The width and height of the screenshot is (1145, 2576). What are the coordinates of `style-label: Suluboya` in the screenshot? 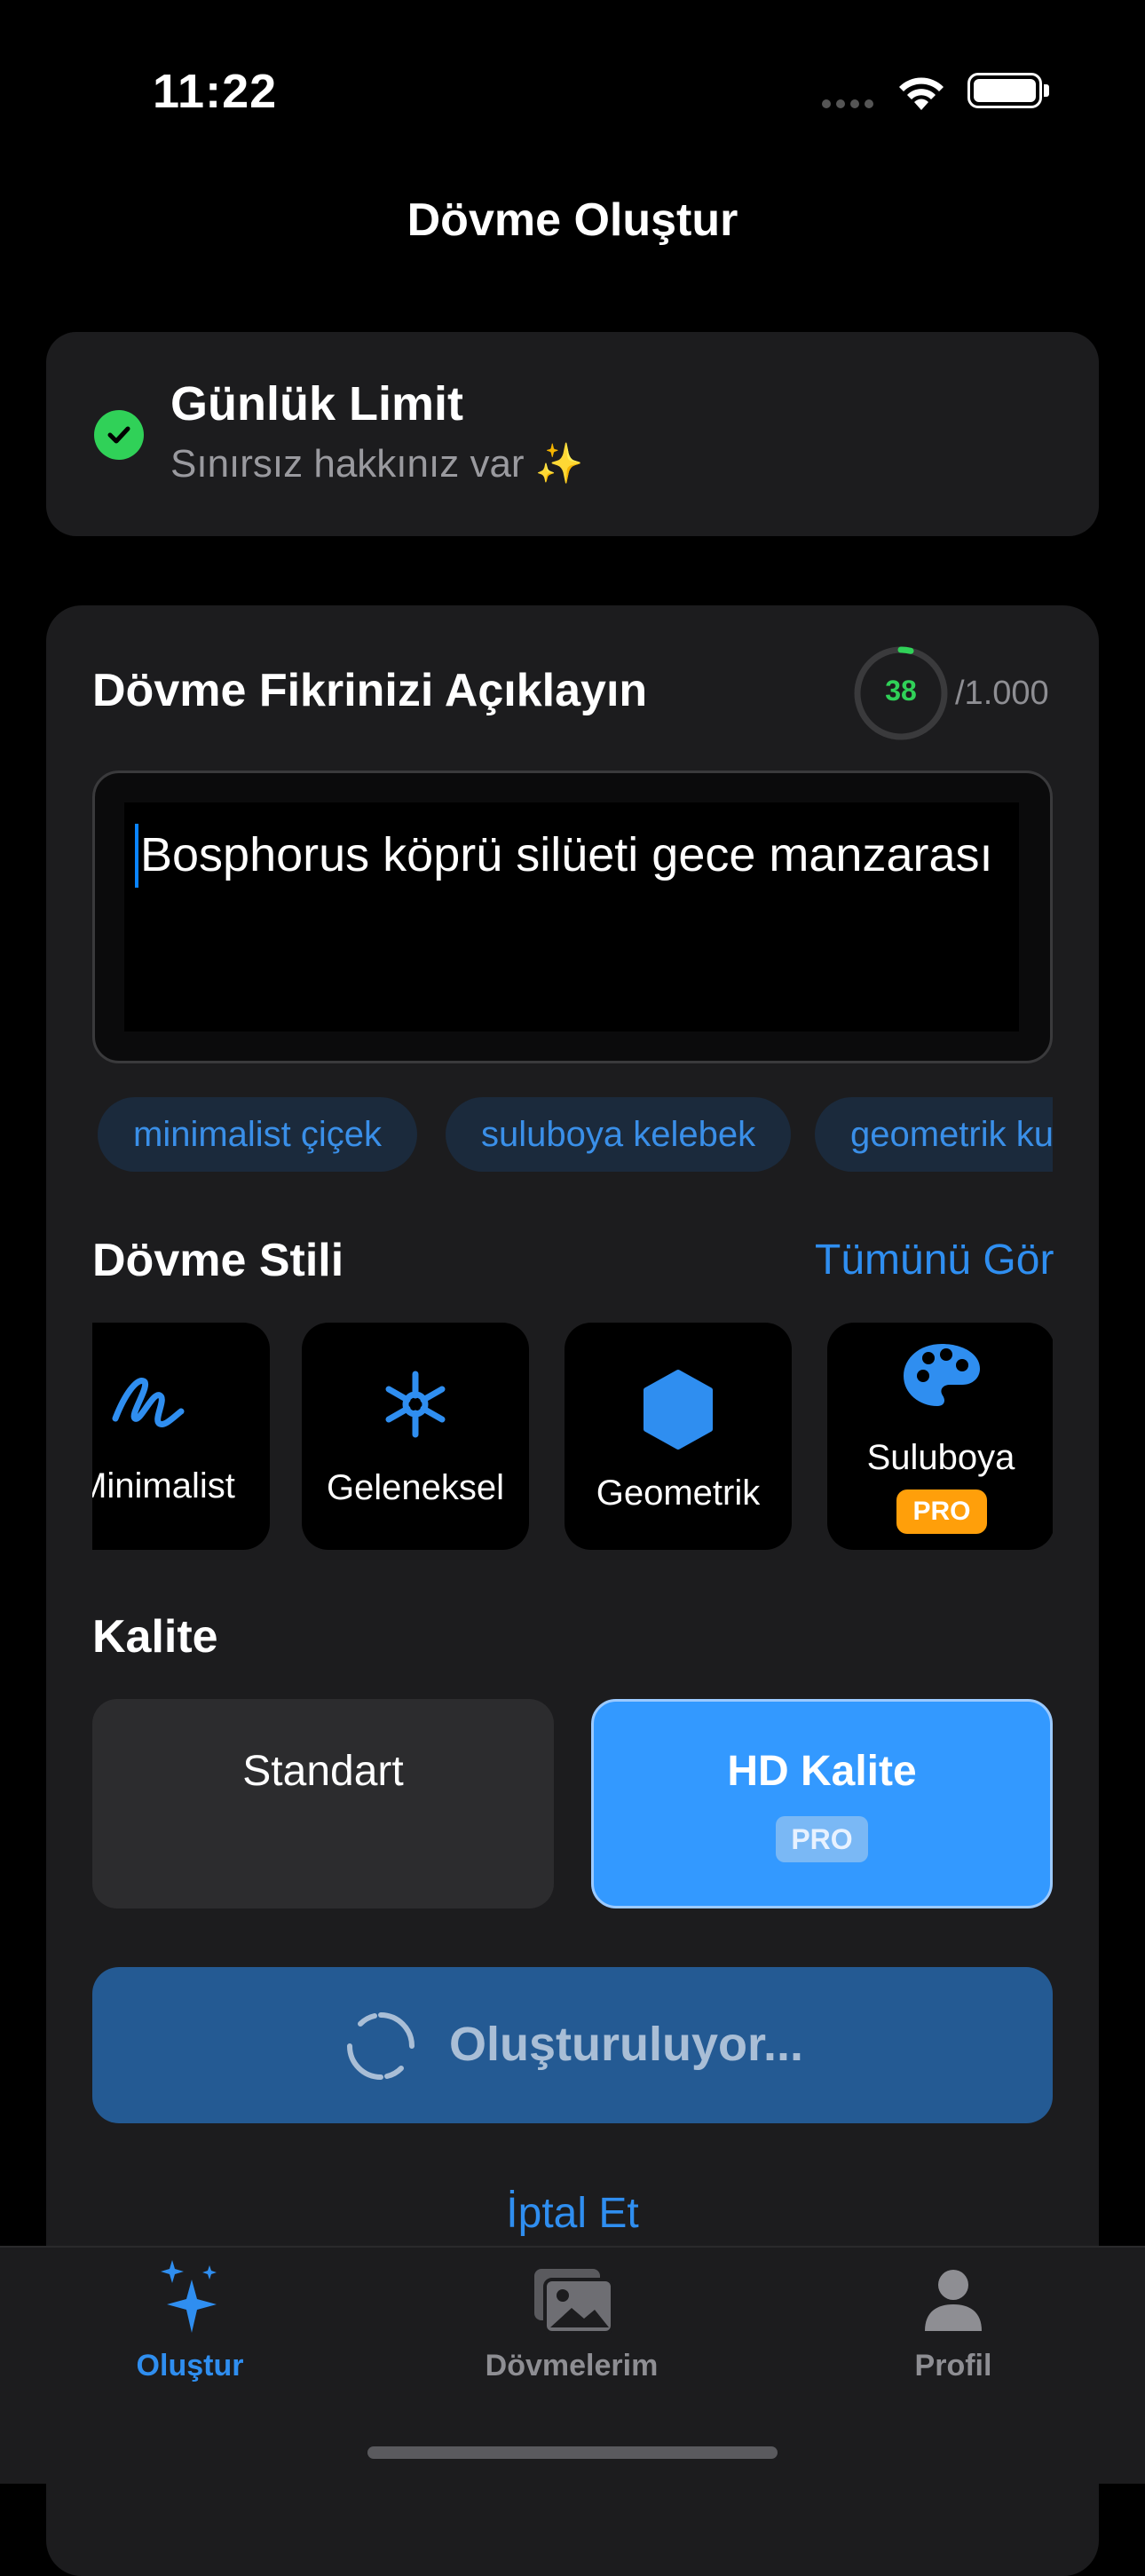 It's located at (940, 1457).